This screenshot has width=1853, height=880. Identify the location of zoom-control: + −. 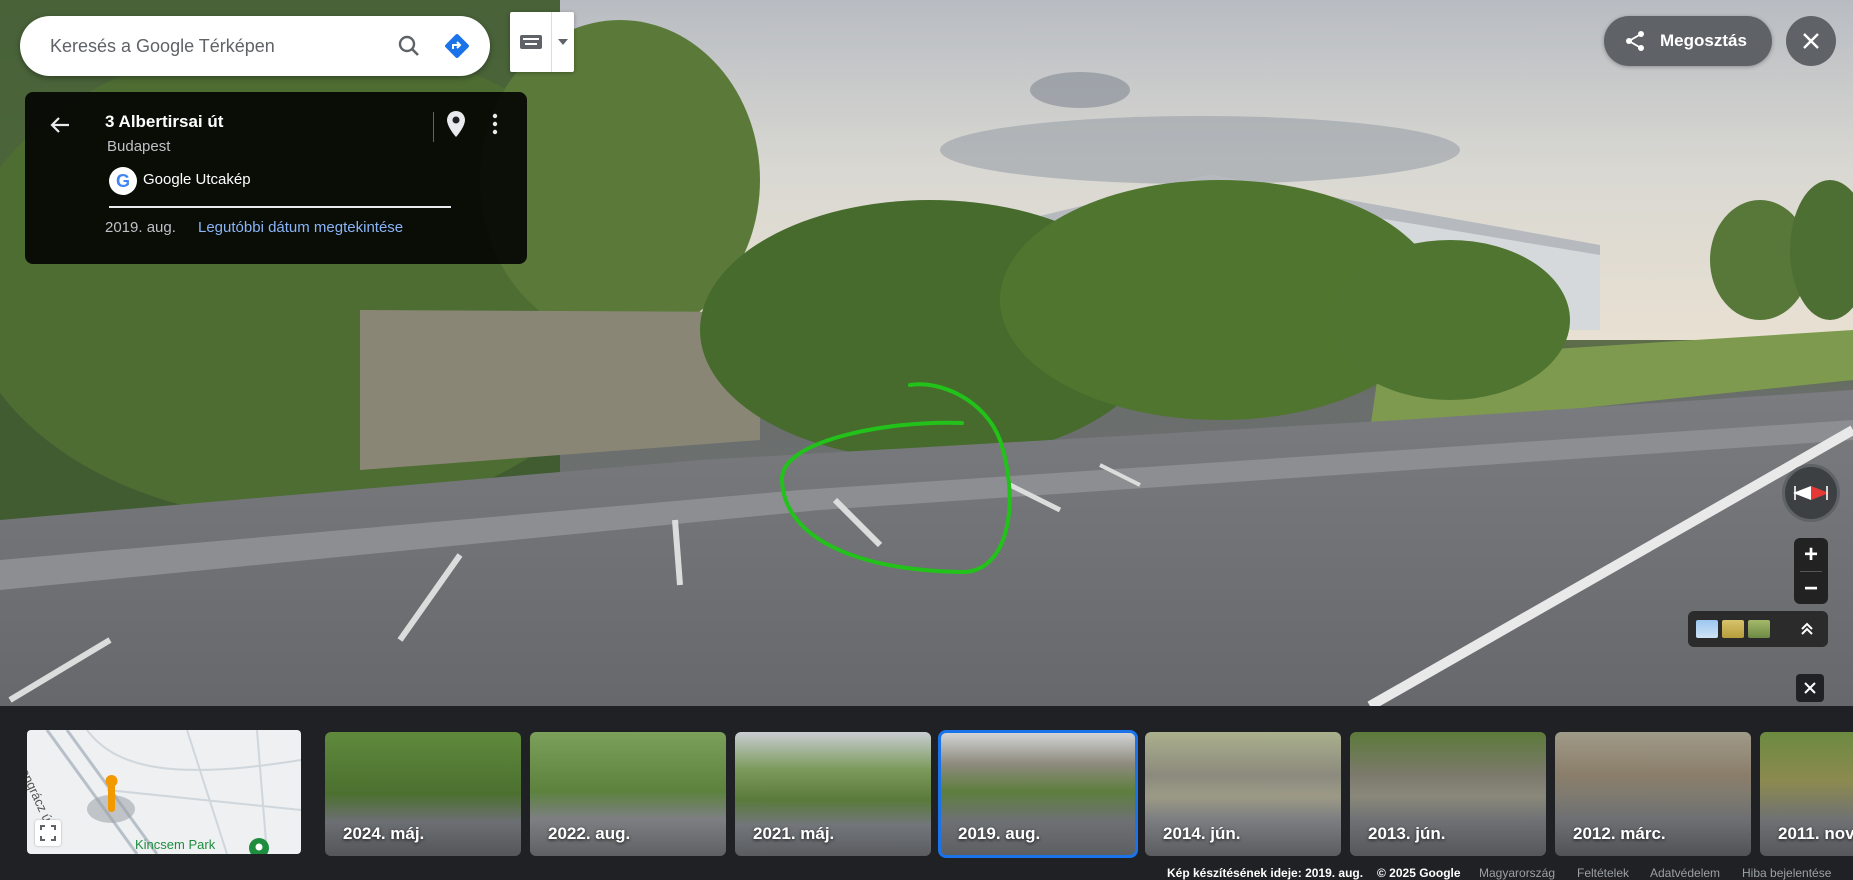
(1811, 571).